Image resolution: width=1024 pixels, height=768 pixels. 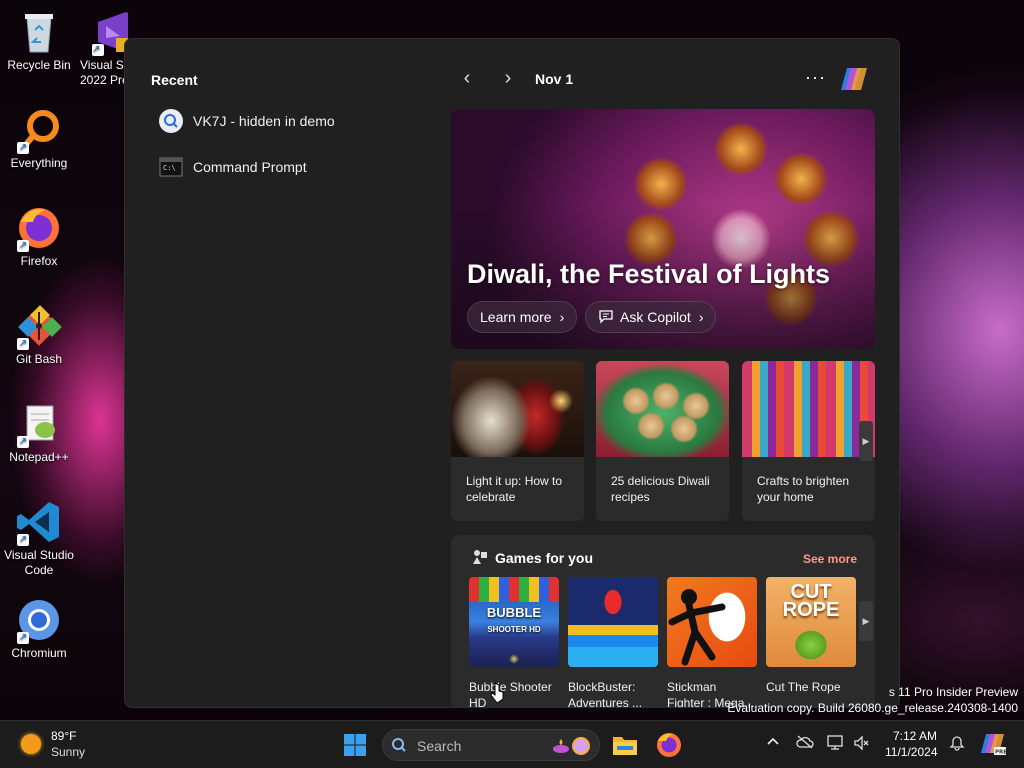 What do you see at coordinates (497, 693) in the screenshot?
I see `mouse-cursor-icon` at bounding box center [497, 693].